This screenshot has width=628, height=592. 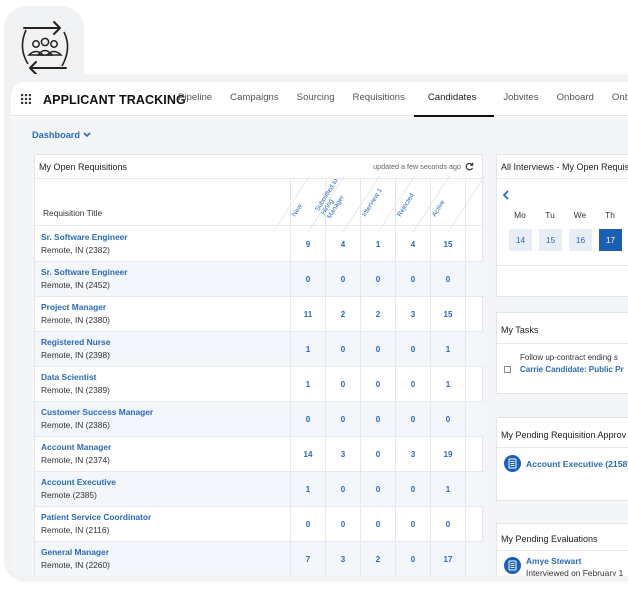 What do you see at coordinates (447, 454) in the screenshot?
I see `cell-active: 19` at bounding box center [447, 454].